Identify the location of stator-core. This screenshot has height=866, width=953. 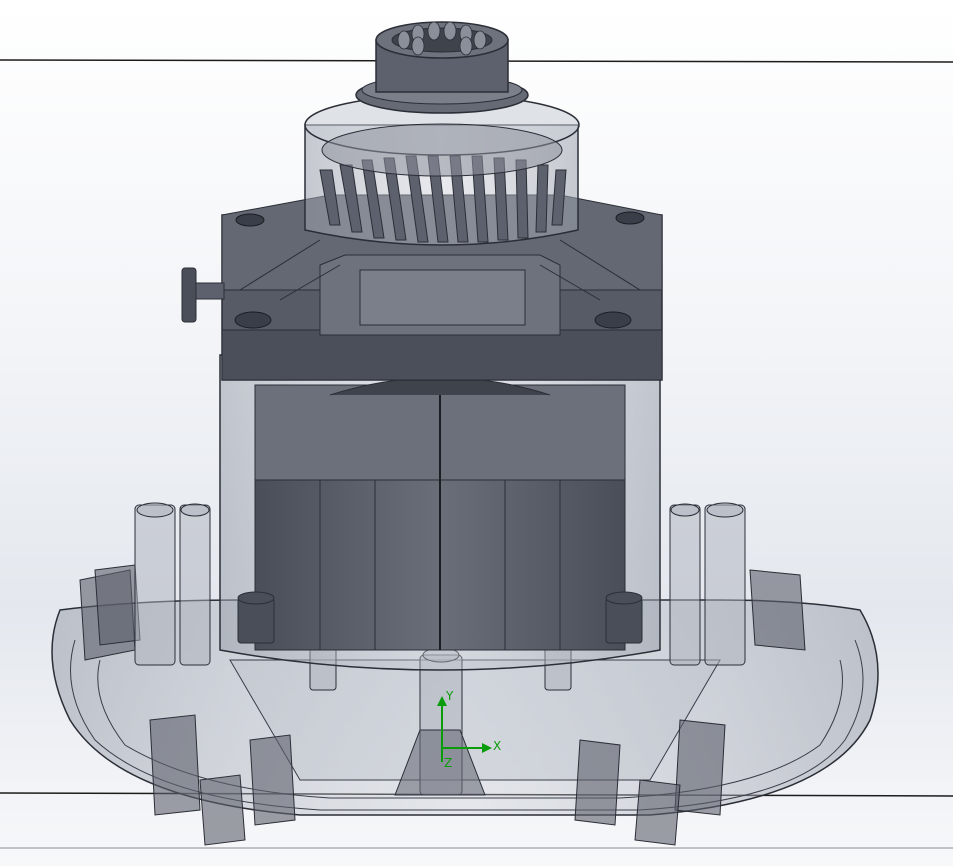
(440, 514).